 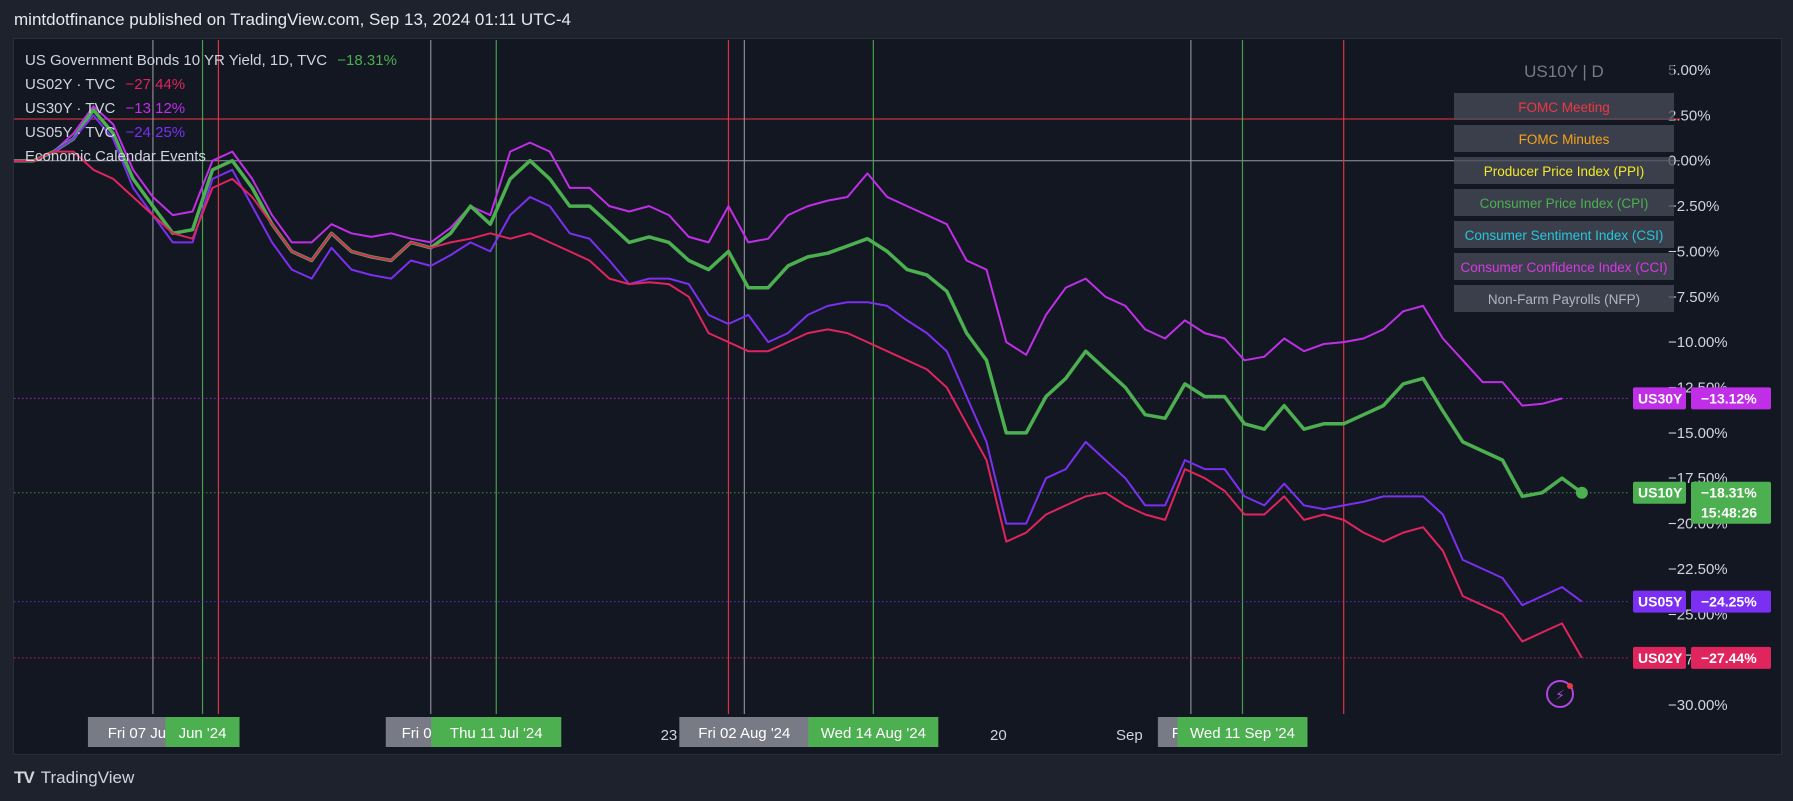 I want to click on badge-value-text: −27.44%, so click(x=1729, y=658).